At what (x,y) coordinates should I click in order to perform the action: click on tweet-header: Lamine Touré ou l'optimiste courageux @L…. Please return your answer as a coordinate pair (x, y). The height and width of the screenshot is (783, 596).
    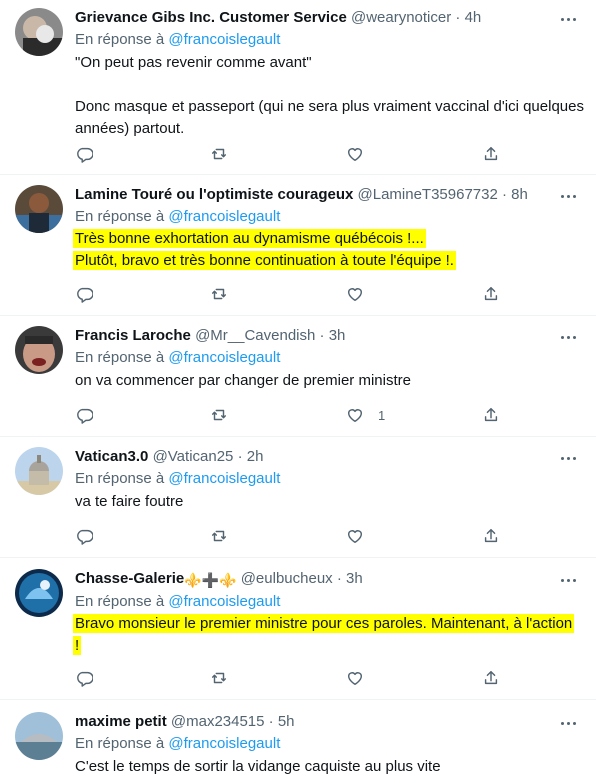
    Looking at the image, I should click on (329, 195).